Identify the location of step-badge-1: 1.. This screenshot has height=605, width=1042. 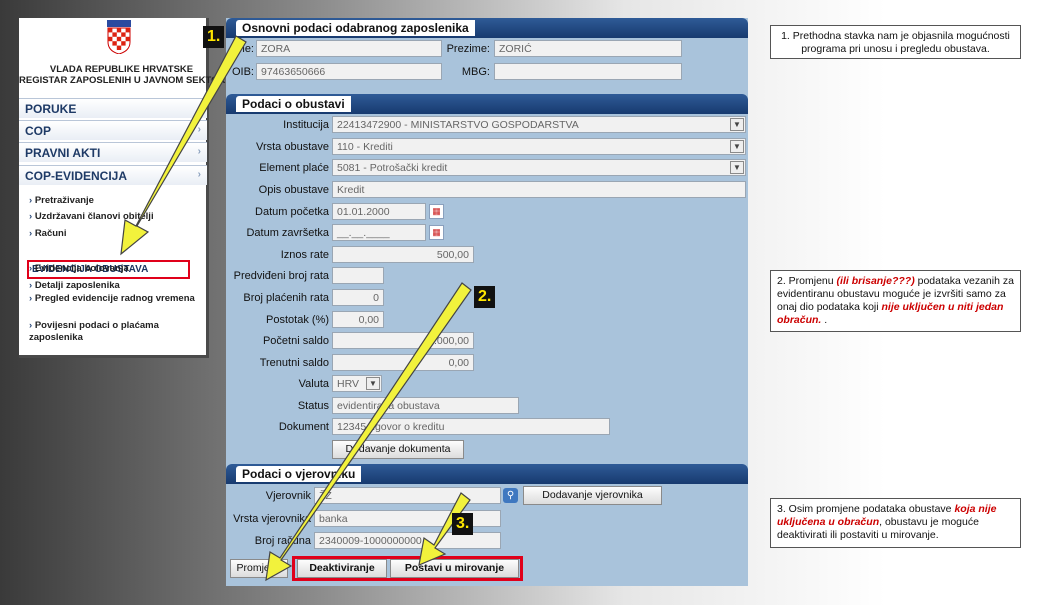
(214, 37).